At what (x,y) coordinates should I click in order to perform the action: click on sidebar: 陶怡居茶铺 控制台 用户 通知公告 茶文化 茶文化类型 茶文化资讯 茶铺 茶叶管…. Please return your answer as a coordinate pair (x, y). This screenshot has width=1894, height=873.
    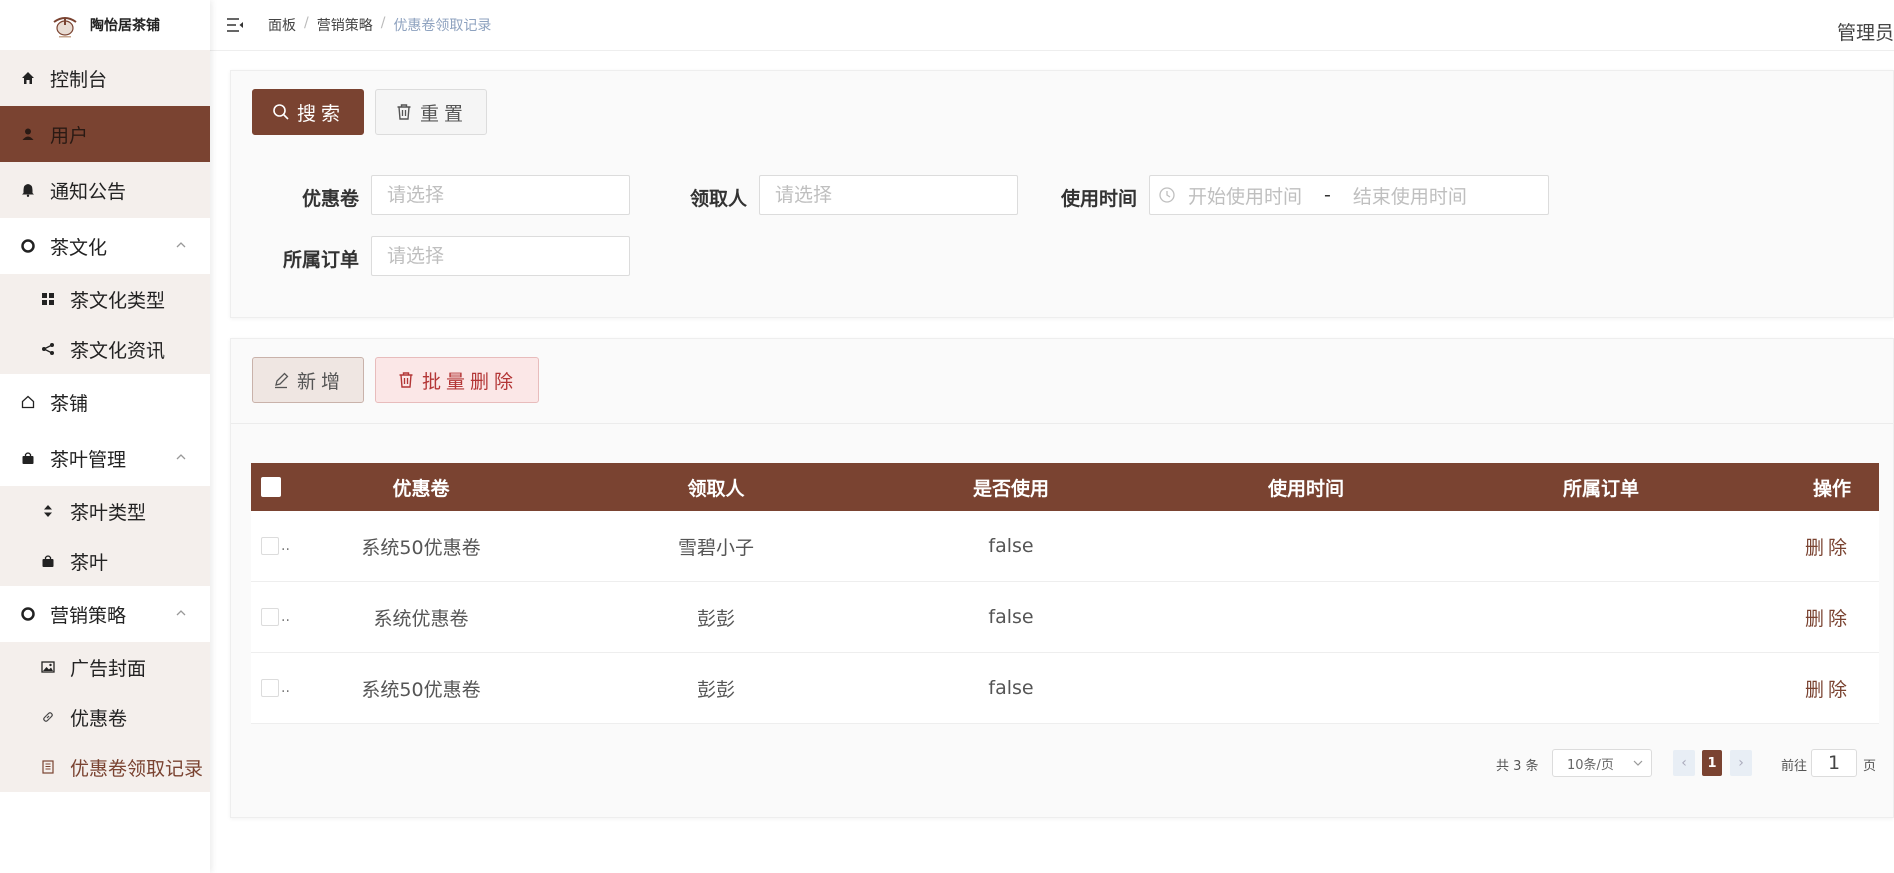
    Looking at the image, I should click on (105, 436).